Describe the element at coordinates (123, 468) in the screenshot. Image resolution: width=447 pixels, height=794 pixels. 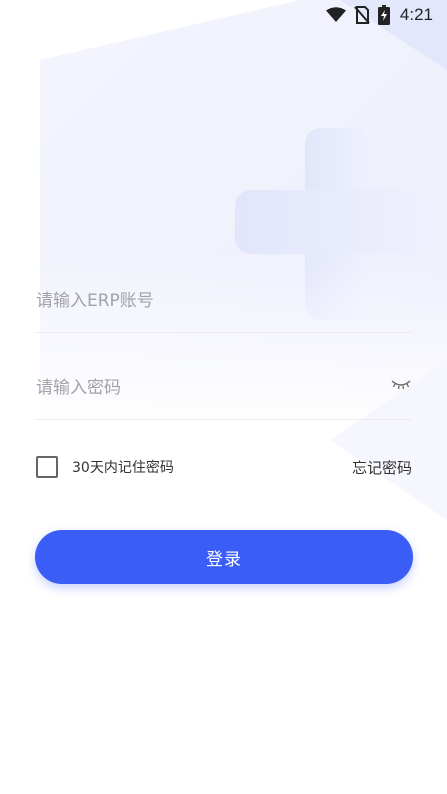
I see `remember-label: 30天内记住密码` at that location.